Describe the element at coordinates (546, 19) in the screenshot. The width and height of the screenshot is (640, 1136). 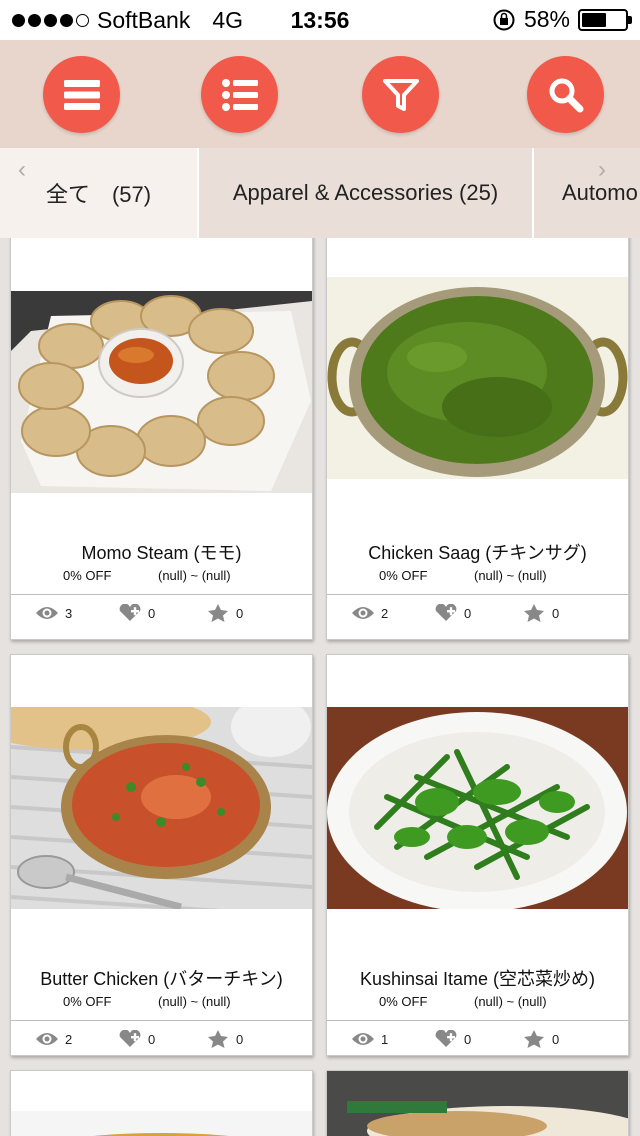
I see `battery-percent: 58%` at that location.